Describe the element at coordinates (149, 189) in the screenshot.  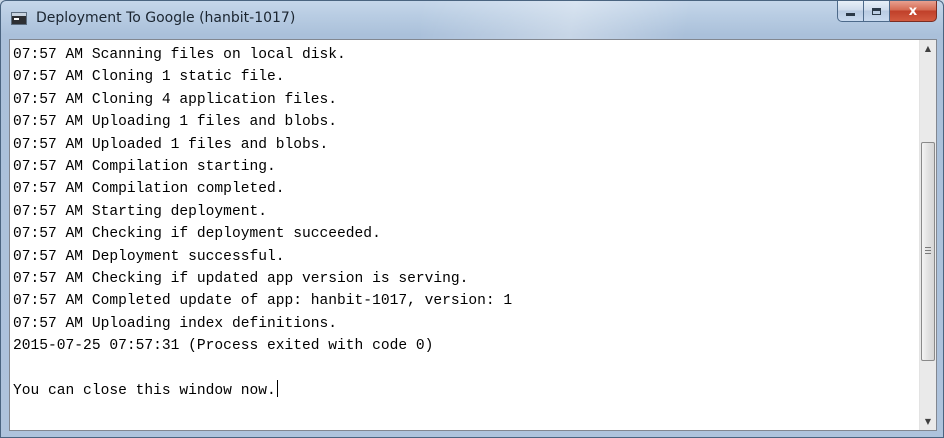
I see `console-line-text: 07:57 AM Compilation completed.` at that location.